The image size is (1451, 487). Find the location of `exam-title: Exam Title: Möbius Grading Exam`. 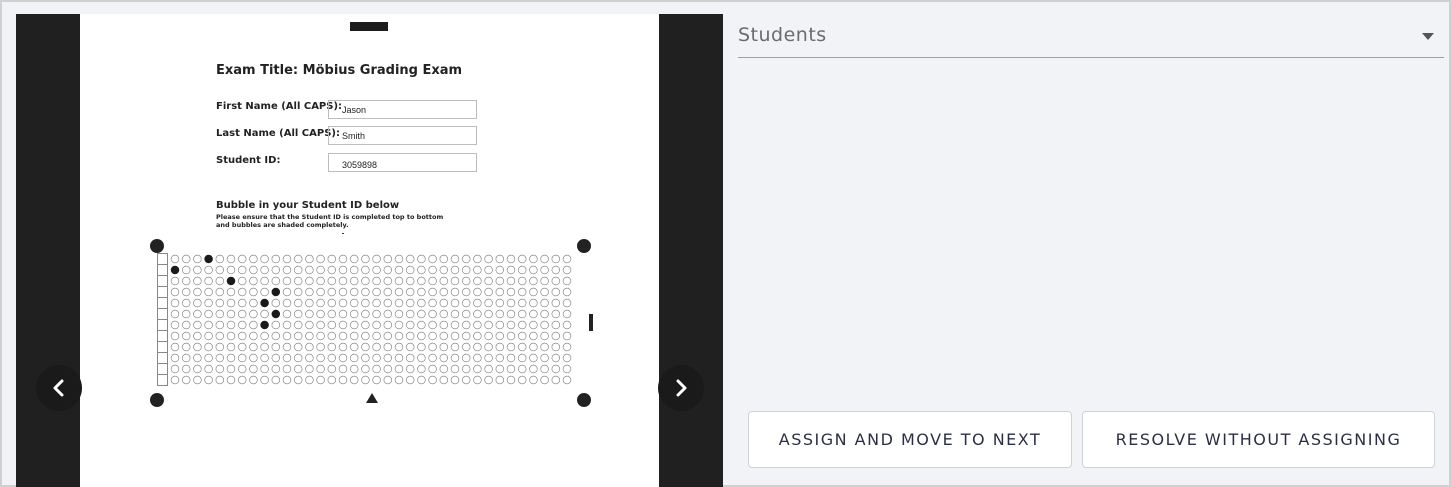

exam-title: Exam Title: Möbius Grading Exam is located at coordinates (339, 70).